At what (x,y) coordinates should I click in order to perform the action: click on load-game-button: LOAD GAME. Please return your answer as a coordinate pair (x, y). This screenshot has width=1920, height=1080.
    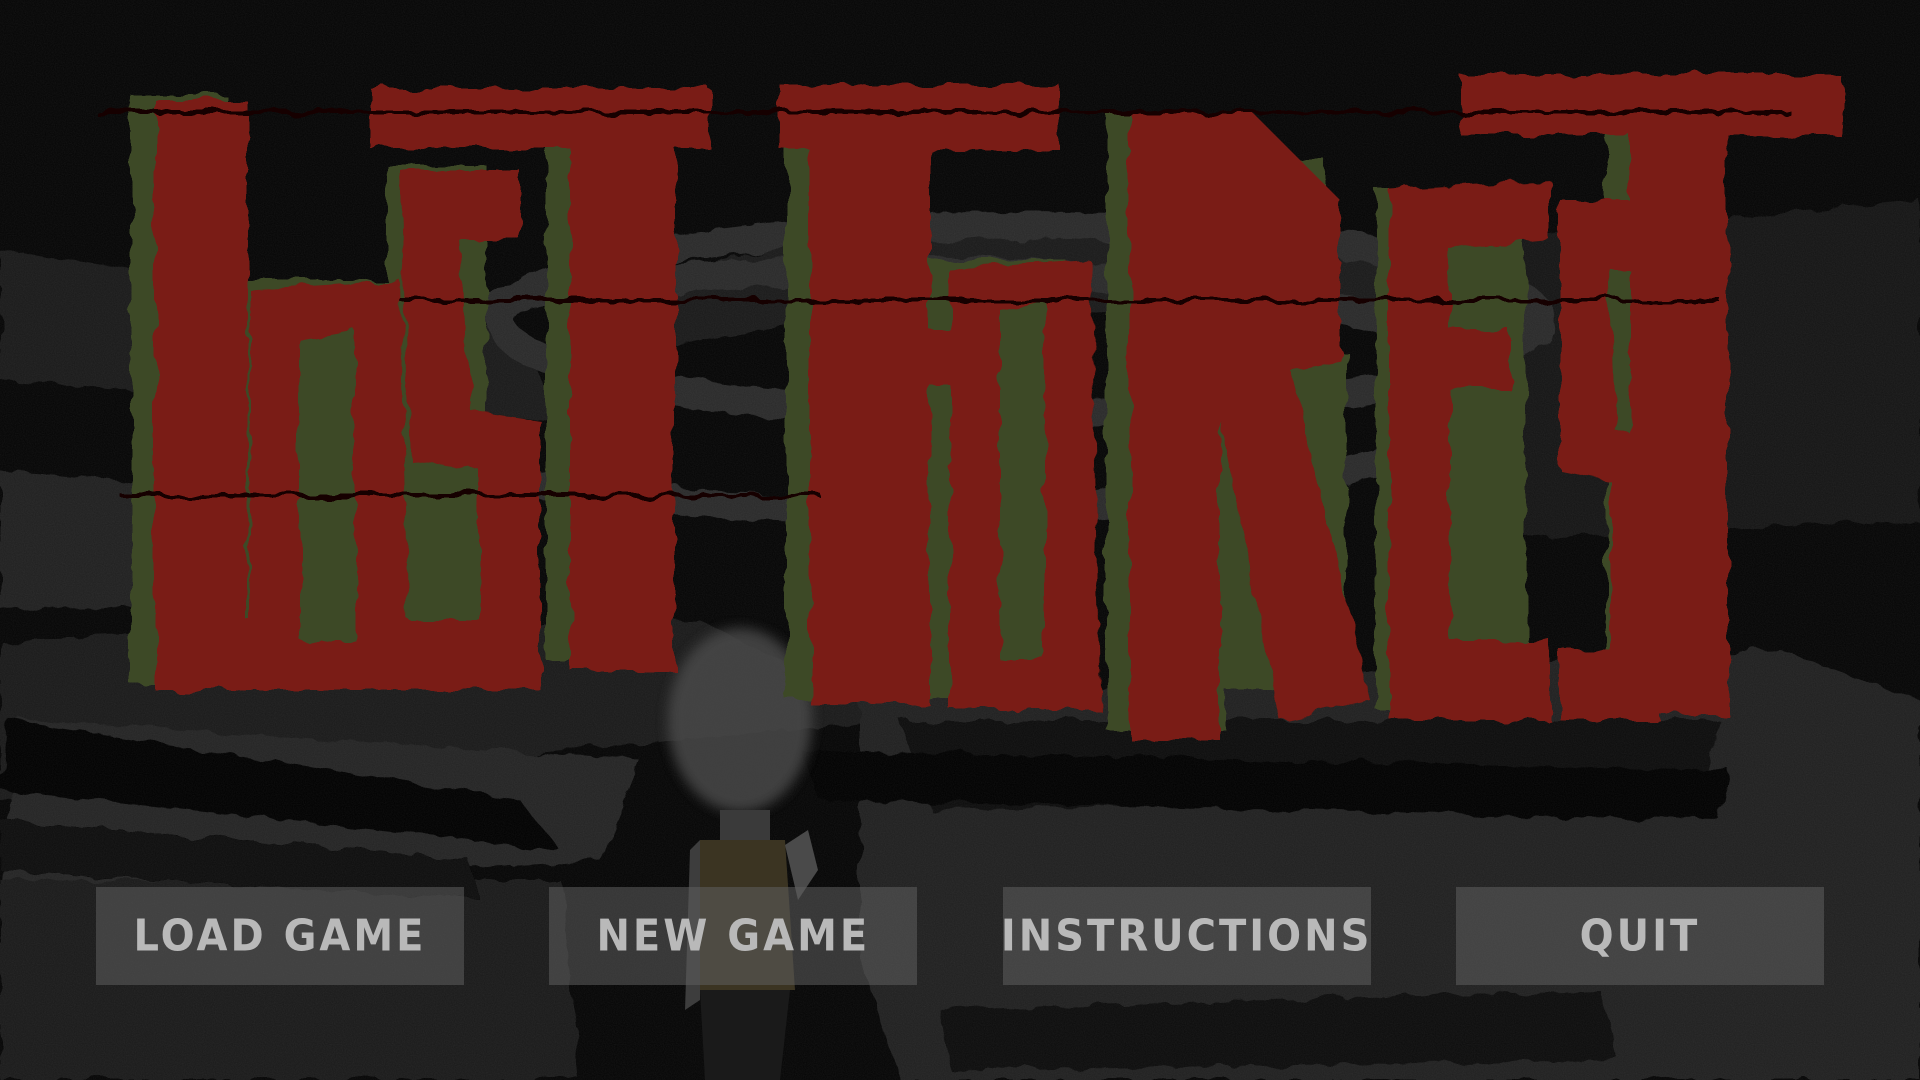
    Looking at the image, I should click on (280, 936).